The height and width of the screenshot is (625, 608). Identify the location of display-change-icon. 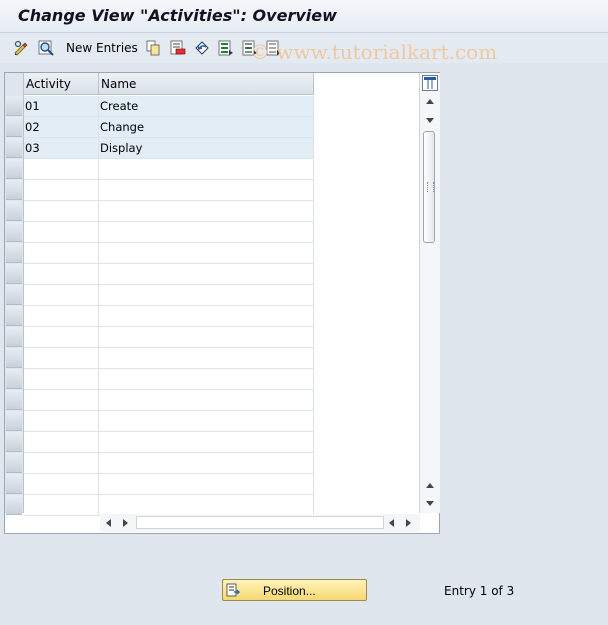
(21, 48).